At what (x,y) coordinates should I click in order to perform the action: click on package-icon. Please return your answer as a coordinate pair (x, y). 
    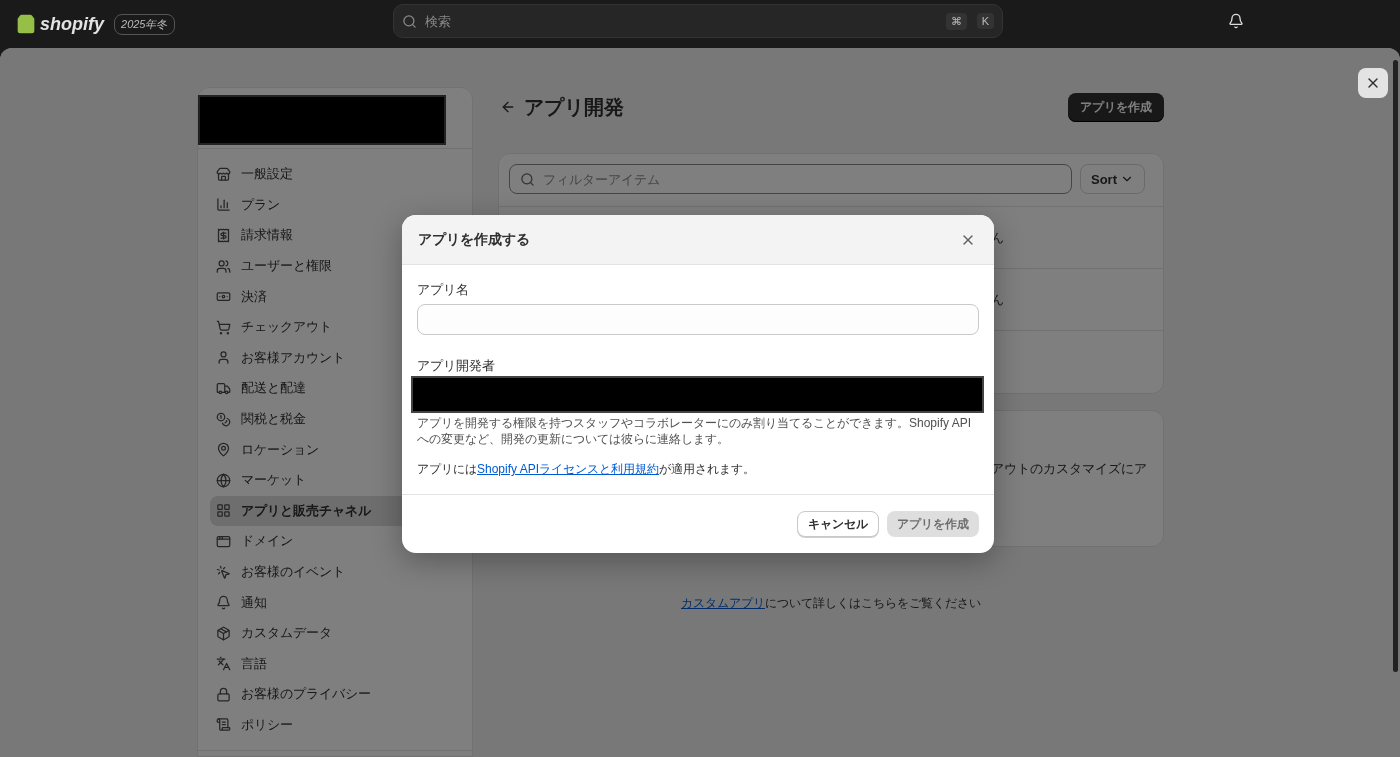
    Looking at the image, I should click on (223, 633).